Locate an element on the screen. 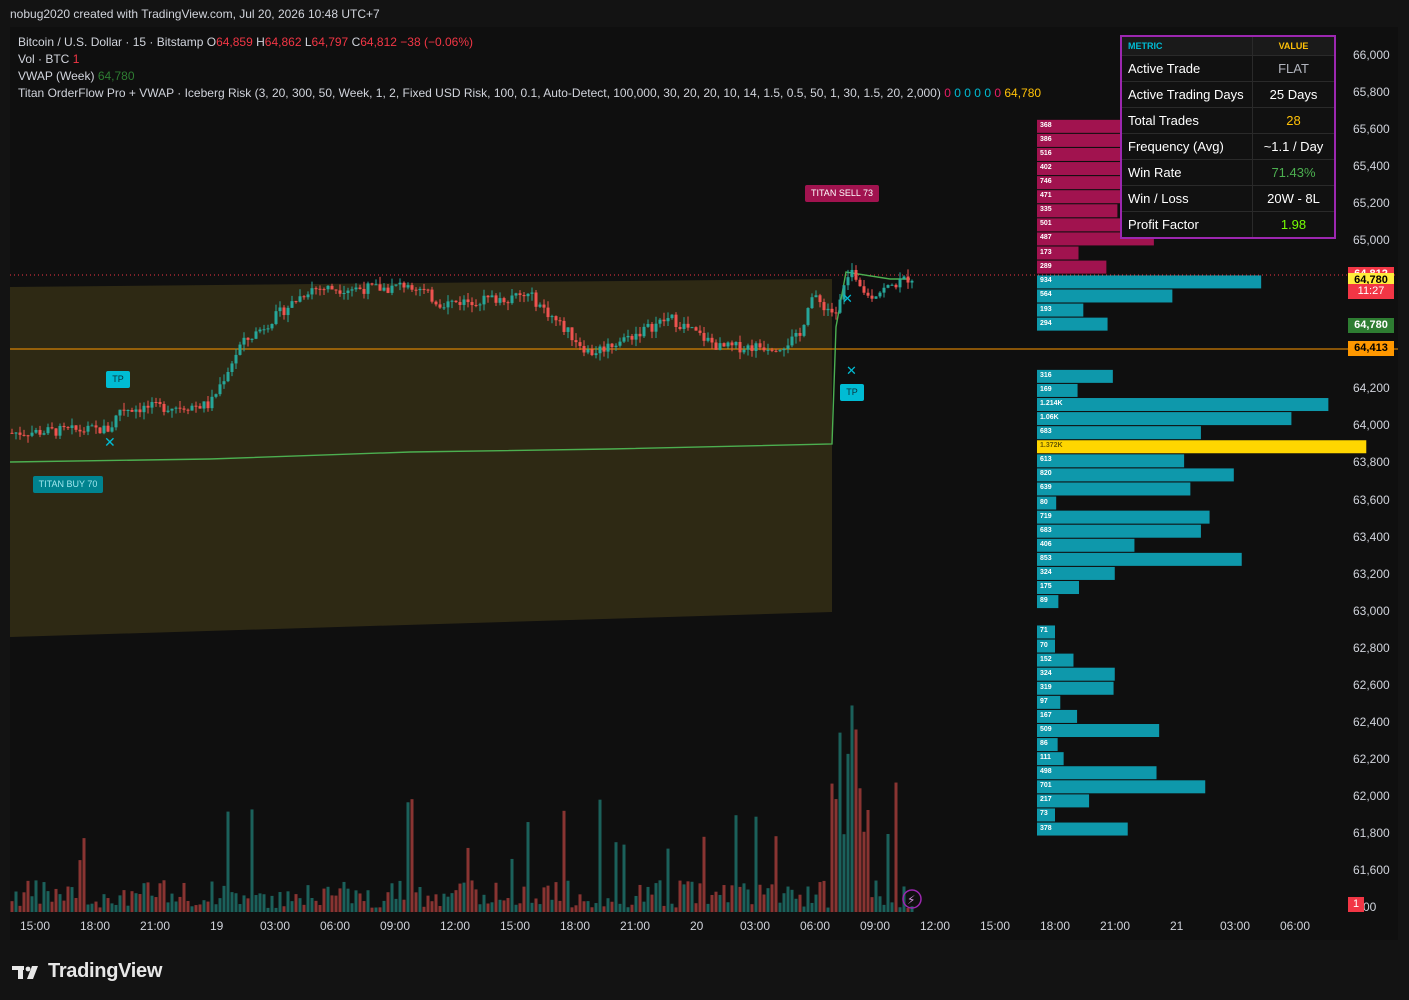 This screenshot has height=1000, width=1409. vwap-legend: VWAP (Week) 64,780 is located at coordinates (76, 76).